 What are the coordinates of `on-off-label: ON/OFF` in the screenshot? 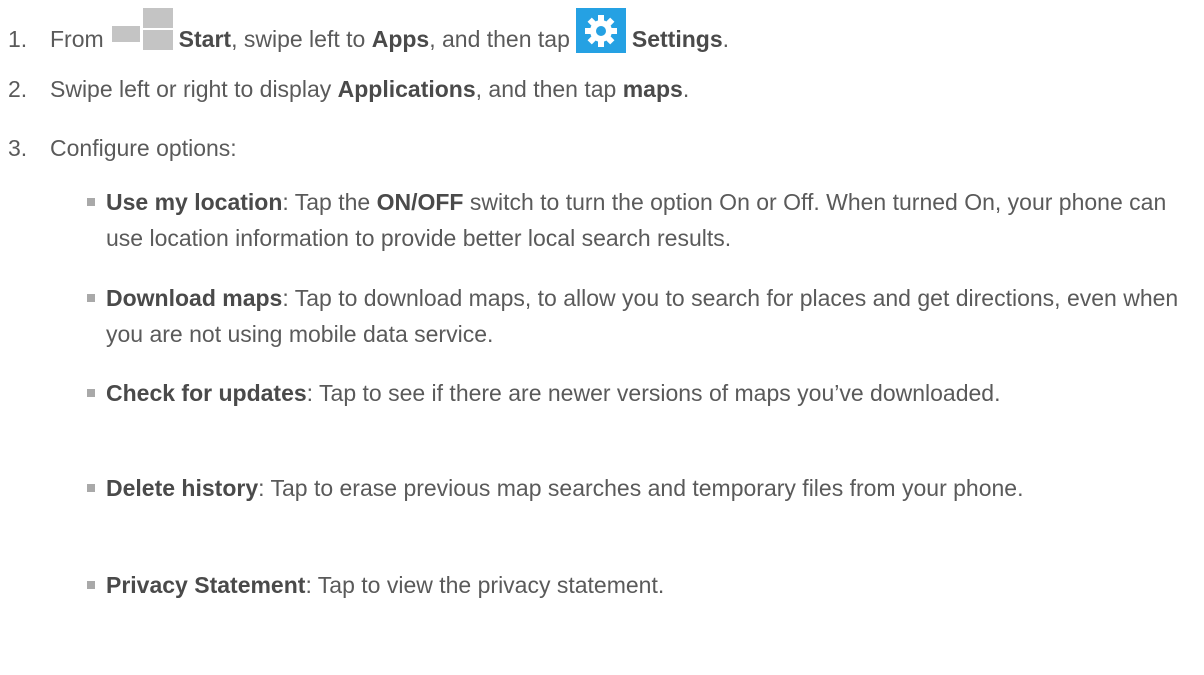 It's located at (420, 202).